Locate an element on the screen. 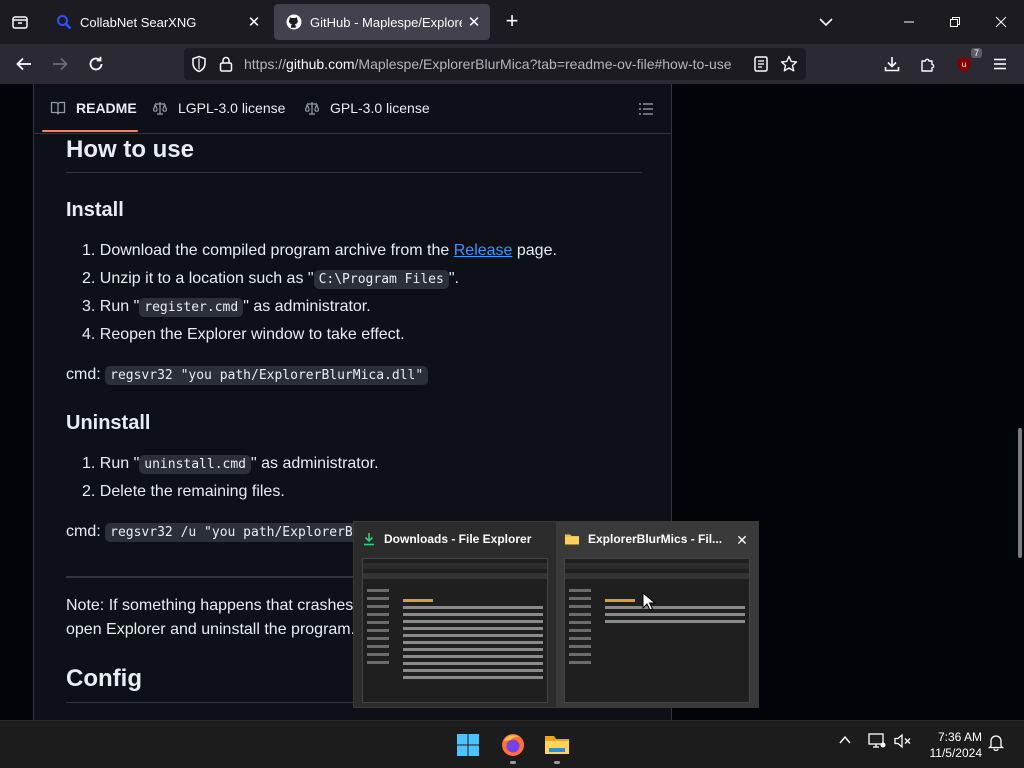  extension-badge: 7 is located at coordinates (976, 53).